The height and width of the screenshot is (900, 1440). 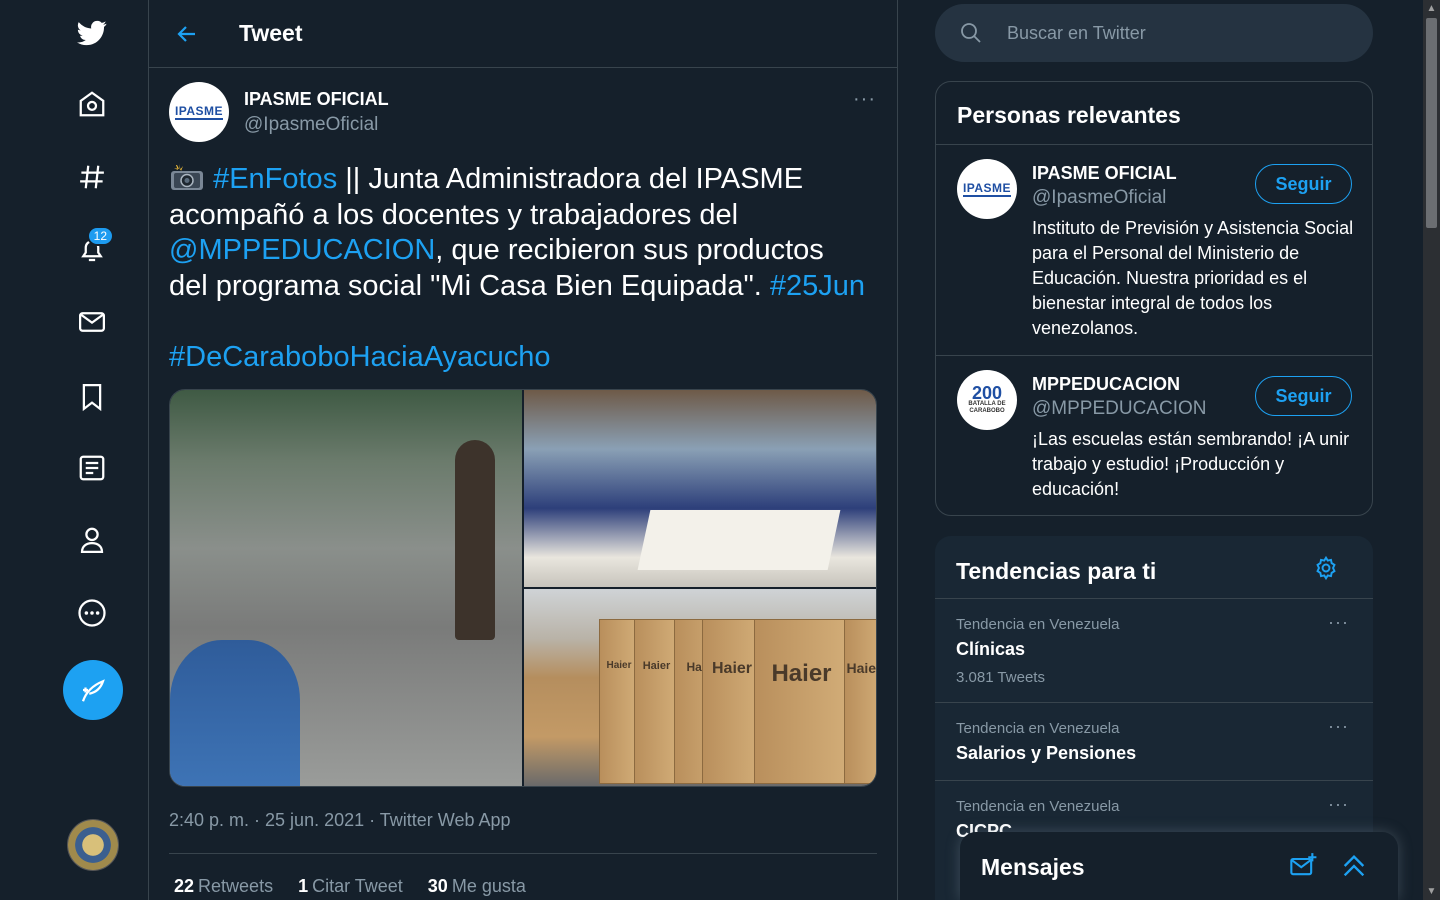 What do you see at coordinates (991, 649) in the screenshot?
I see `trend-name: Clínicas` at bounding box center [991, 649].